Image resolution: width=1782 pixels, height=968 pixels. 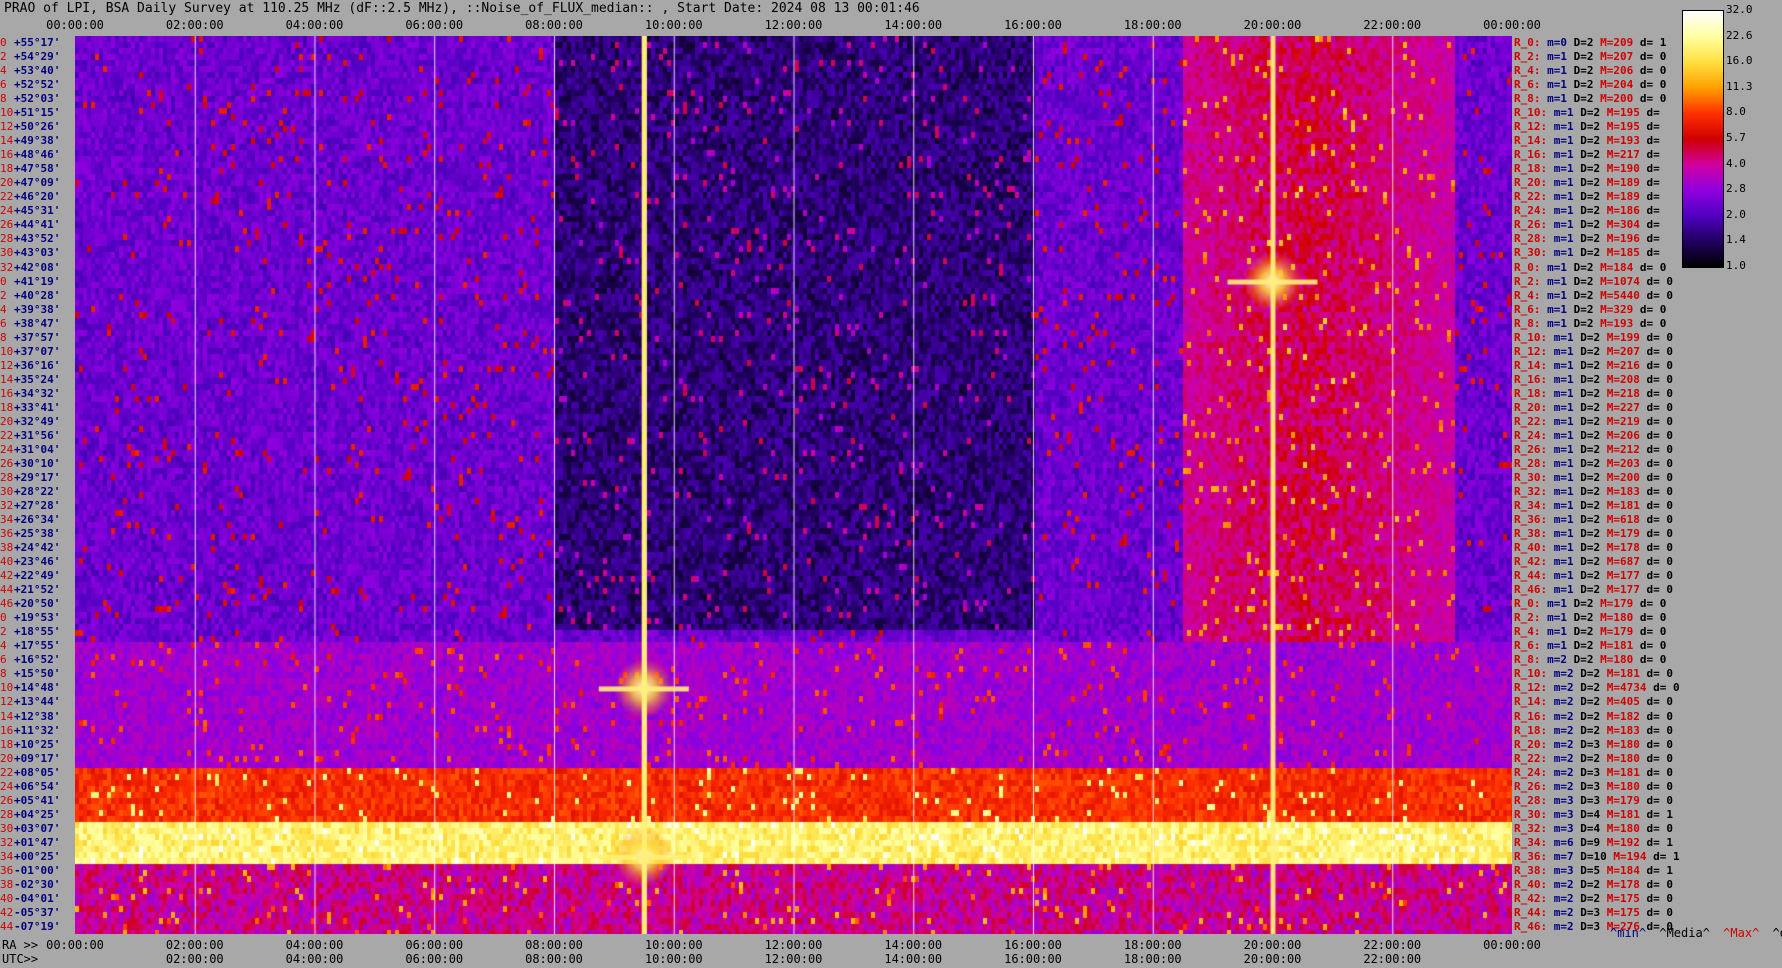 What do you see at coordinates (1626, 463) in the screenshot?
I see `row-stat-M: M=203` at bounding box center [1626, 463].